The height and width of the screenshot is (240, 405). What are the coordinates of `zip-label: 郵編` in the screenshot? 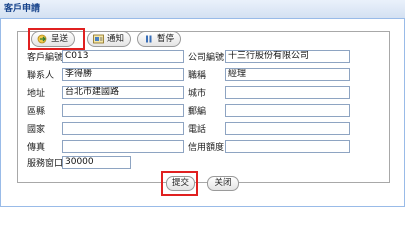 It's located at (197, 112).